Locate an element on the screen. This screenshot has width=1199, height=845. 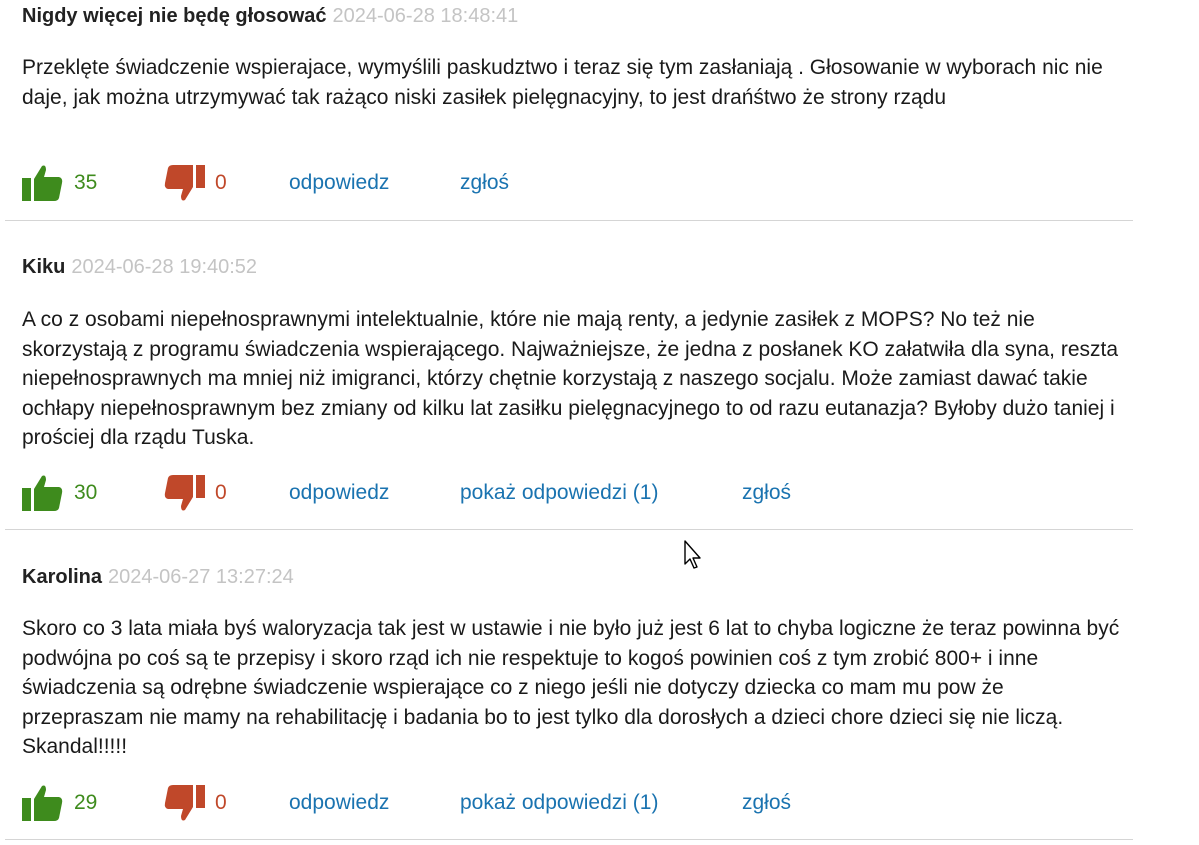
like-button: 29 is located at coordinates (59, 803).